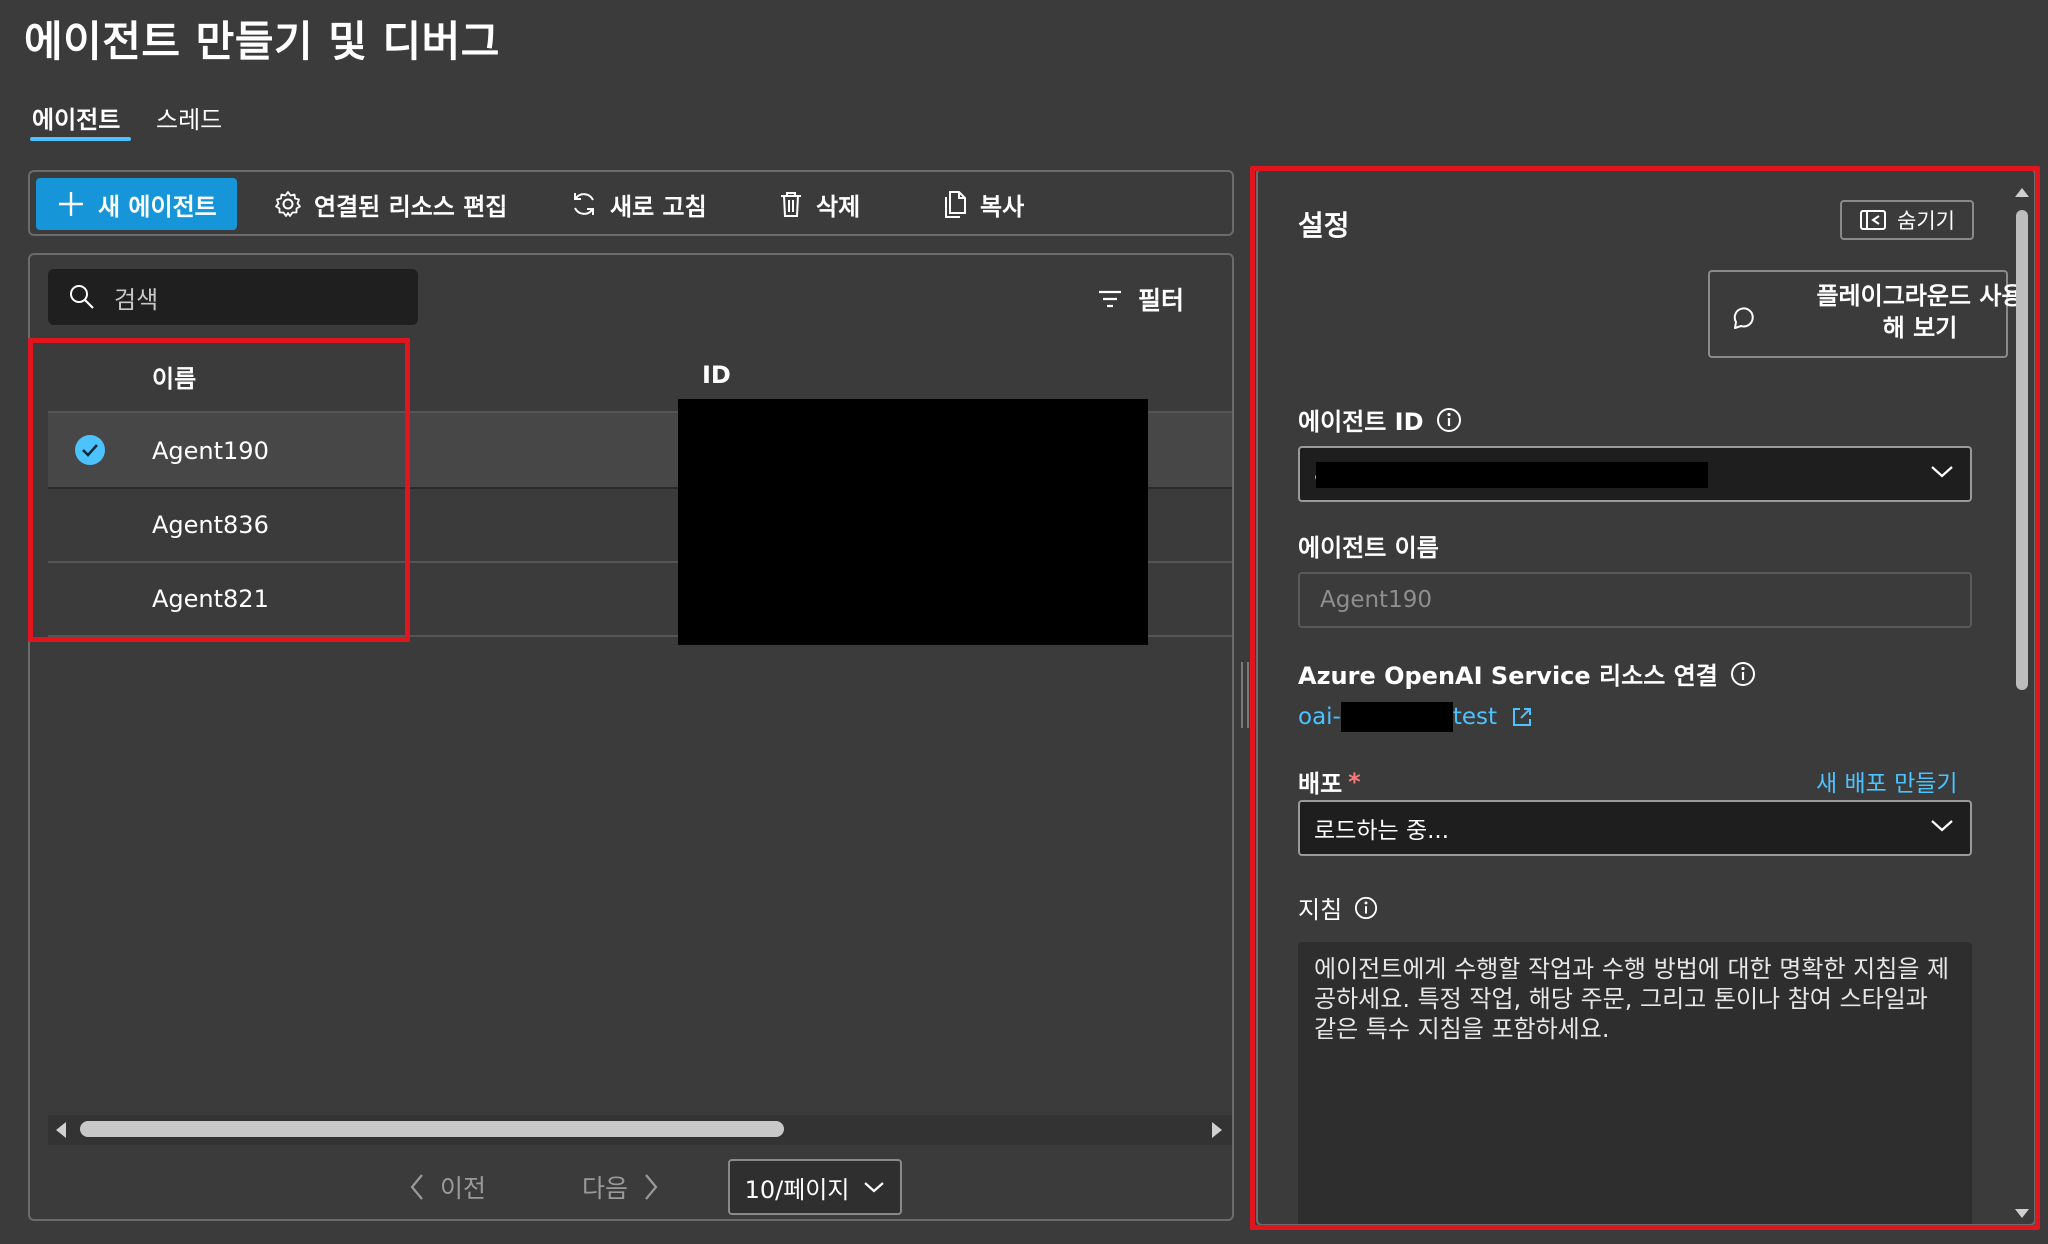 This screenshot has height=1244, width=2048. What do you see at coordinates (463, 1188) in the screenshot?
I see `prev-page-label: 이전` at bounding box center [463, 1188].